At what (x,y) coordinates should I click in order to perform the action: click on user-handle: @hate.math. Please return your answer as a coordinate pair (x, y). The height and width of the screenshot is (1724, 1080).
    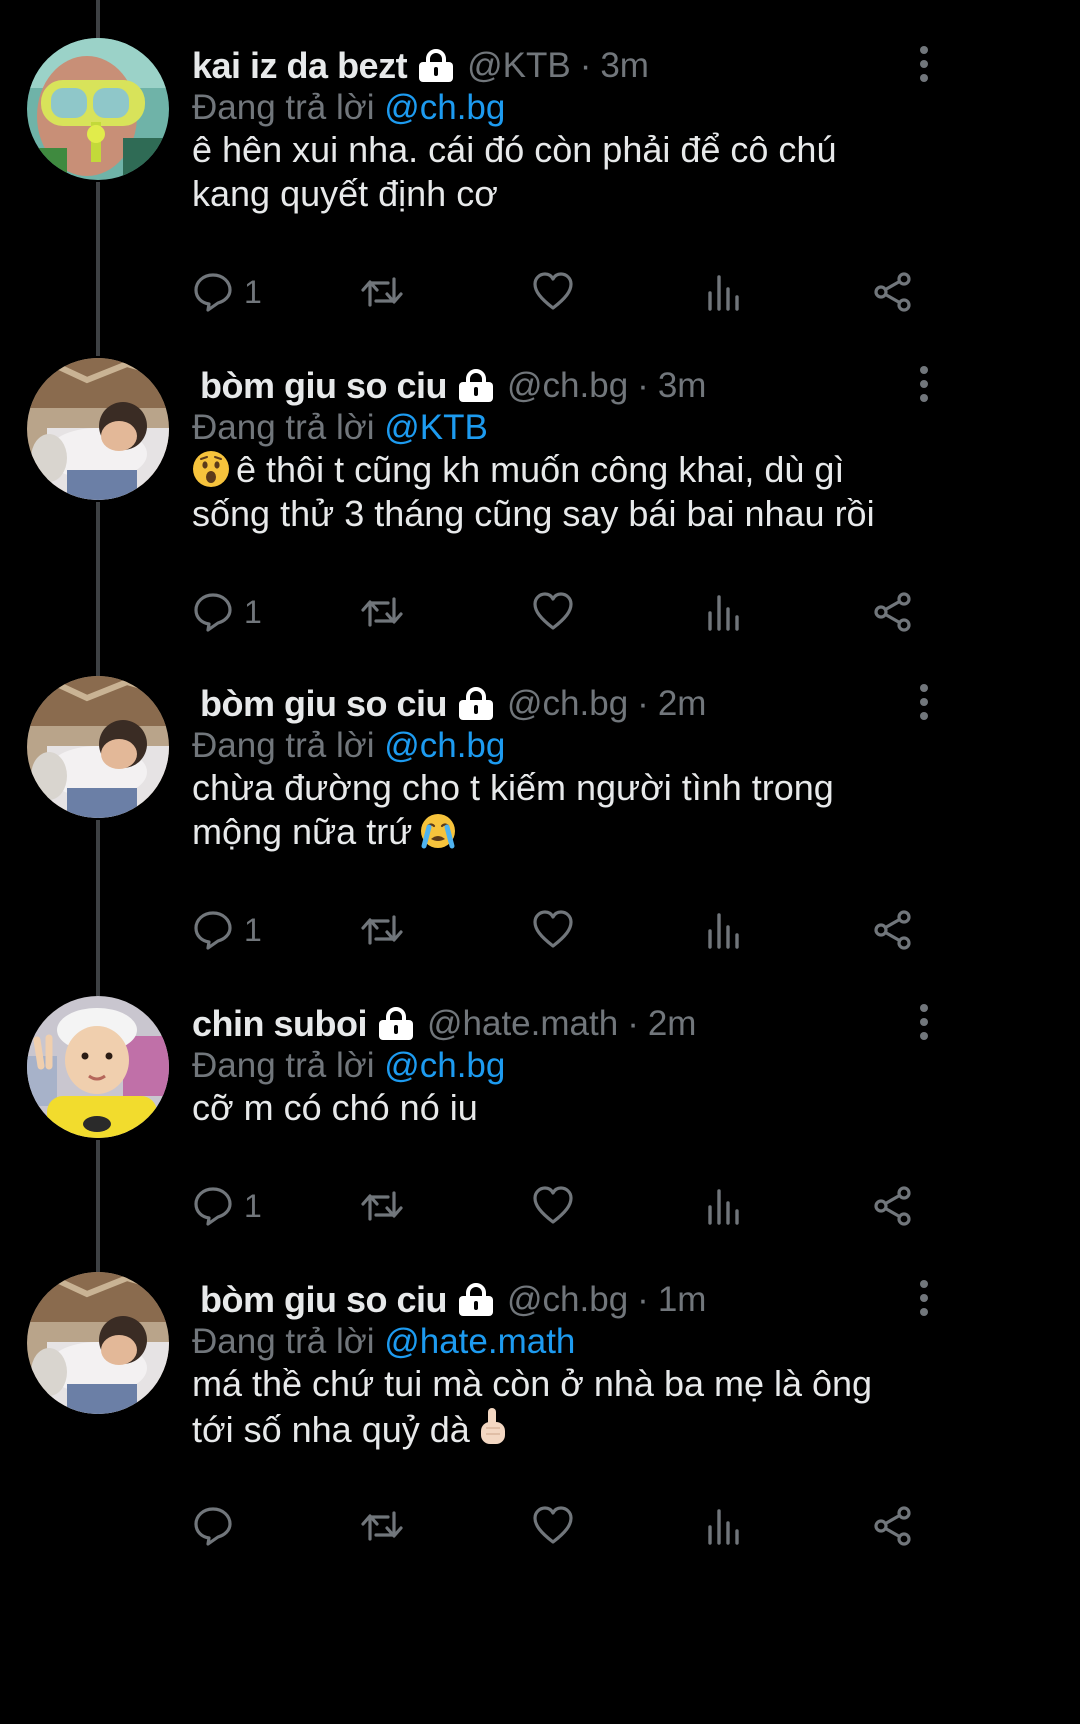
    Looking at the image, I should click on (522, 1024).